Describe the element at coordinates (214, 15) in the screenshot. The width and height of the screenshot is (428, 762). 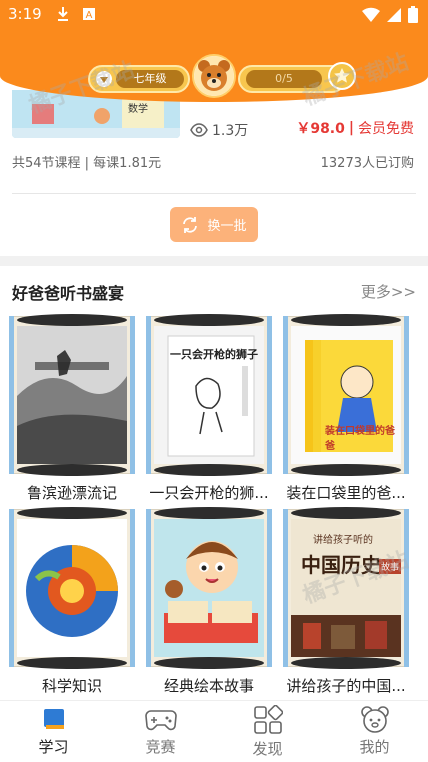
I see `status-bar: 3:19 A` at that location.